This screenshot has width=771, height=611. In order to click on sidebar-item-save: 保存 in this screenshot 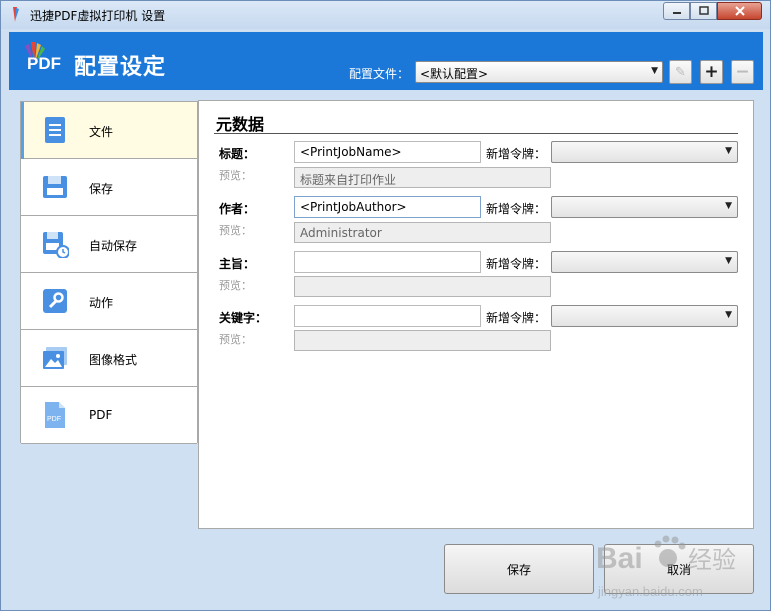, I will do `click(109, 187)`.